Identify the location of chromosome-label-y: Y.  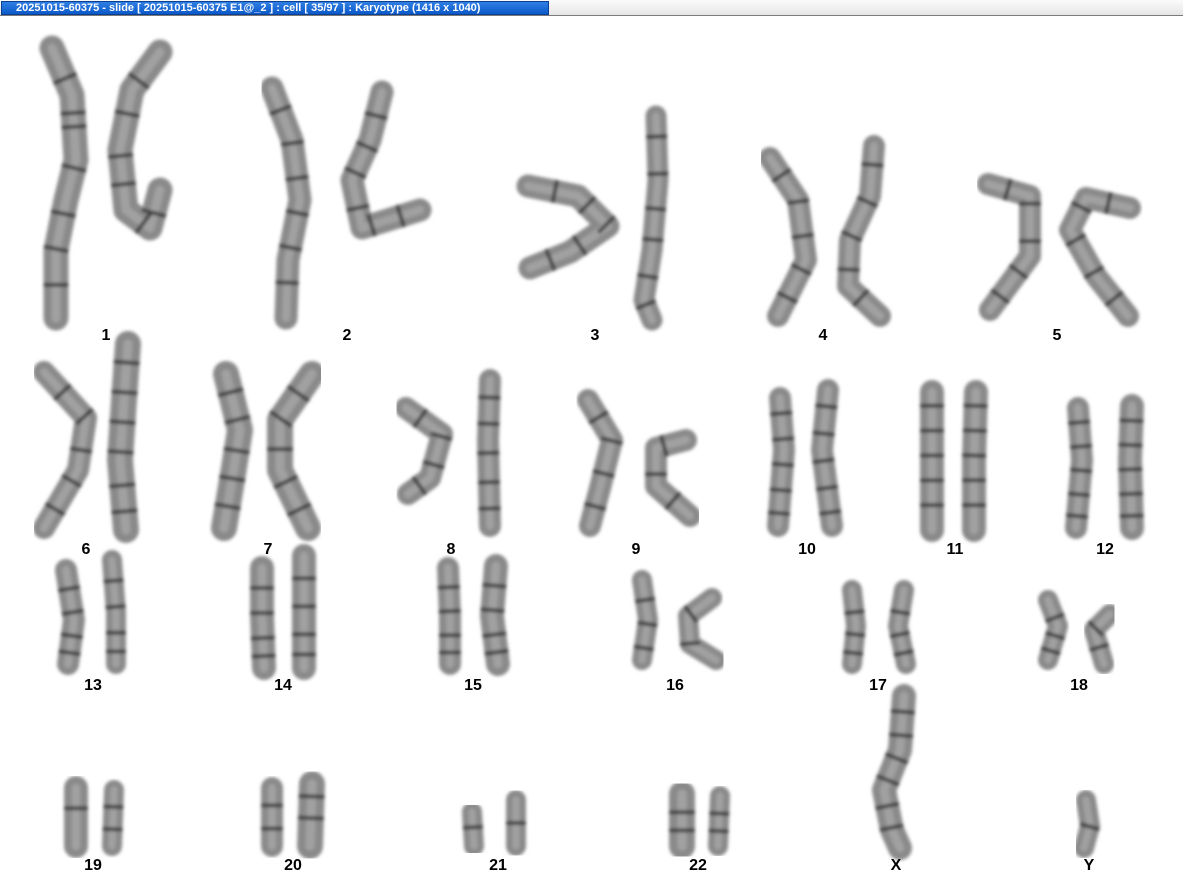
(1089, 865).